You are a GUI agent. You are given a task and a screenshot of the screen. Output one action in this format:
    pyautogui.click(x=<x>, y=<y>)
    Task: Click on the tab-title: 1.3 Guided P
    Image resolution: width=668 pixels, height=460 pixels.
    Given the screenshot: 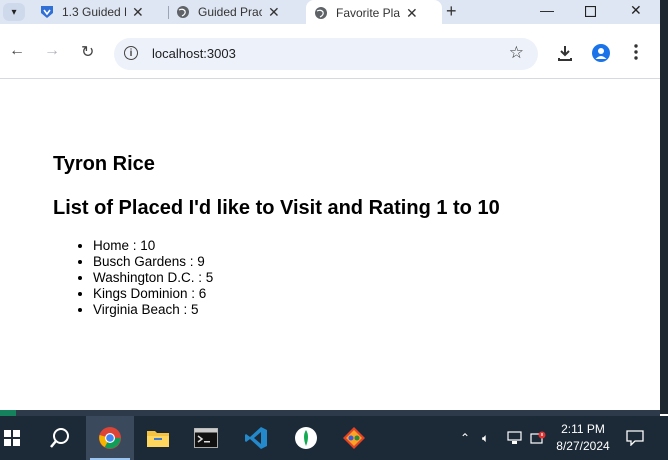 What is the action you would take?
    pyautogui.click(x=94, y=12)
    